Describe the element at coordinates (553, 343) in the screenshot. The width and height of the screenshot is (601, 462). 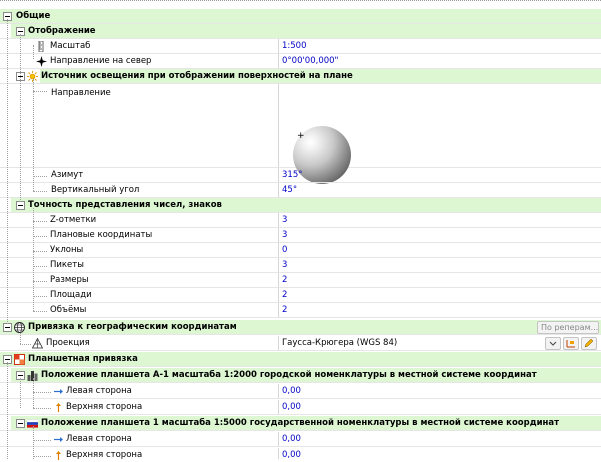
I see `dropdown-button` at that location.